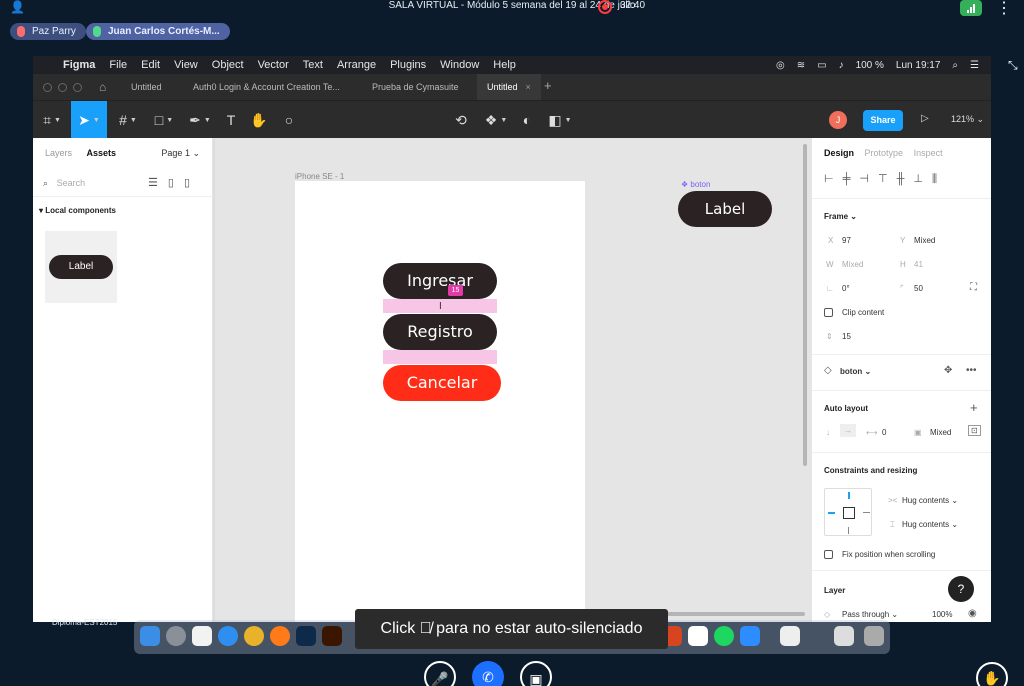 The image size is (1024, 686). What do you see at coordinates (280, 636) in the screenshot?
I see `firefox-icon` at bounding box center [280, 636].